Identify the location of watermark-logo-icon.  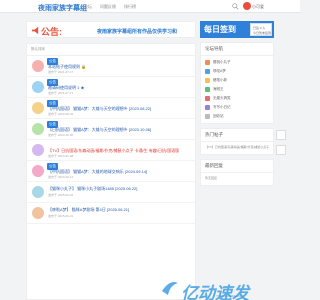
(170, 288).